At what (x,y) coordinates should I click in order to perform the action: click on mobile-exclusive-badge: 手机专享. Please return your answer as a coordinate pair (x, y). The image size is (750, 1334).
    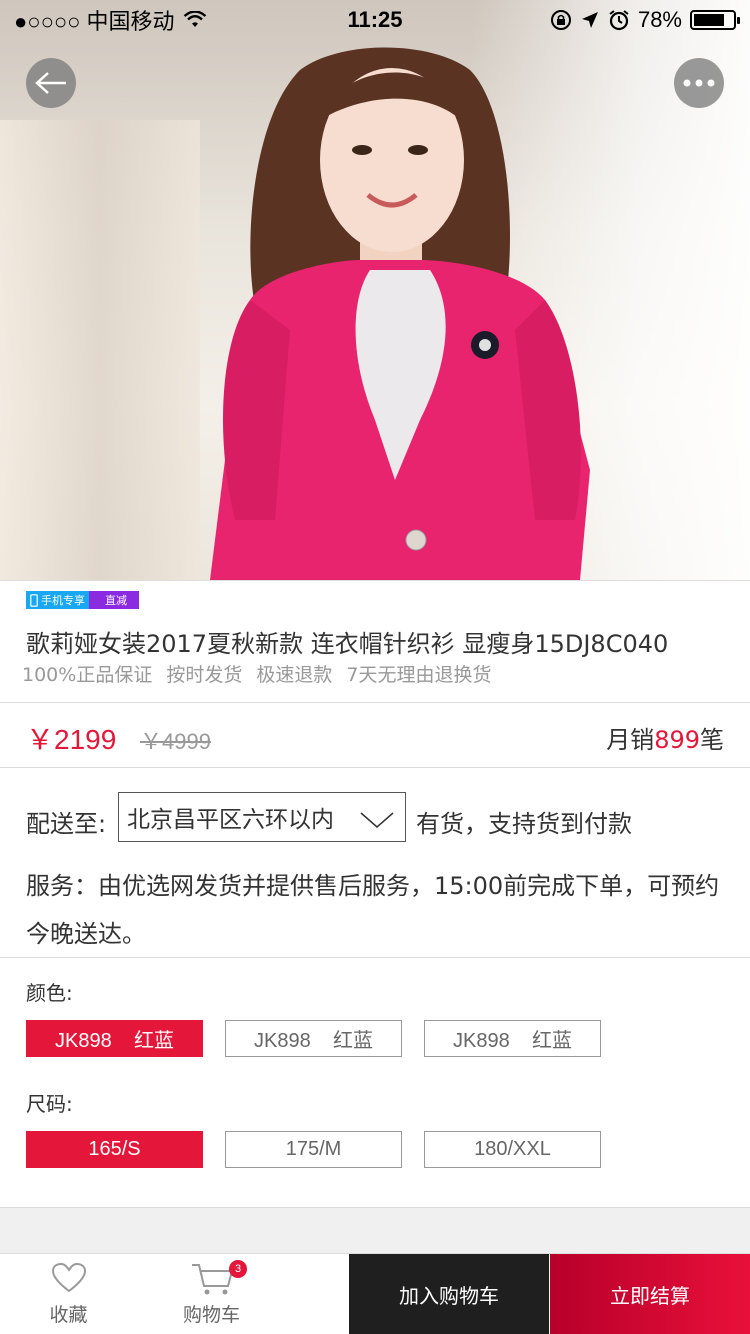
    Looking at the image, I should click on (57, 600).